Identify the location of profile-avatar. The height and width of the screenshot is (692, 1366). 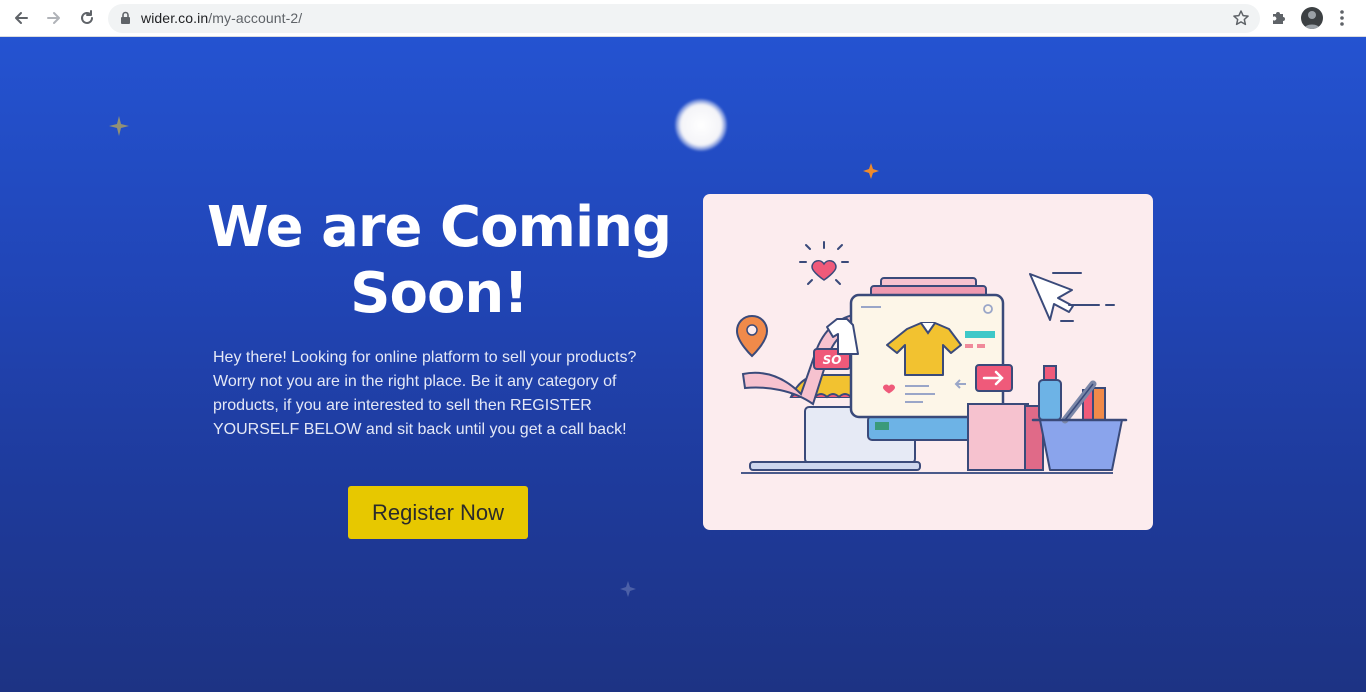
(1312, 18).